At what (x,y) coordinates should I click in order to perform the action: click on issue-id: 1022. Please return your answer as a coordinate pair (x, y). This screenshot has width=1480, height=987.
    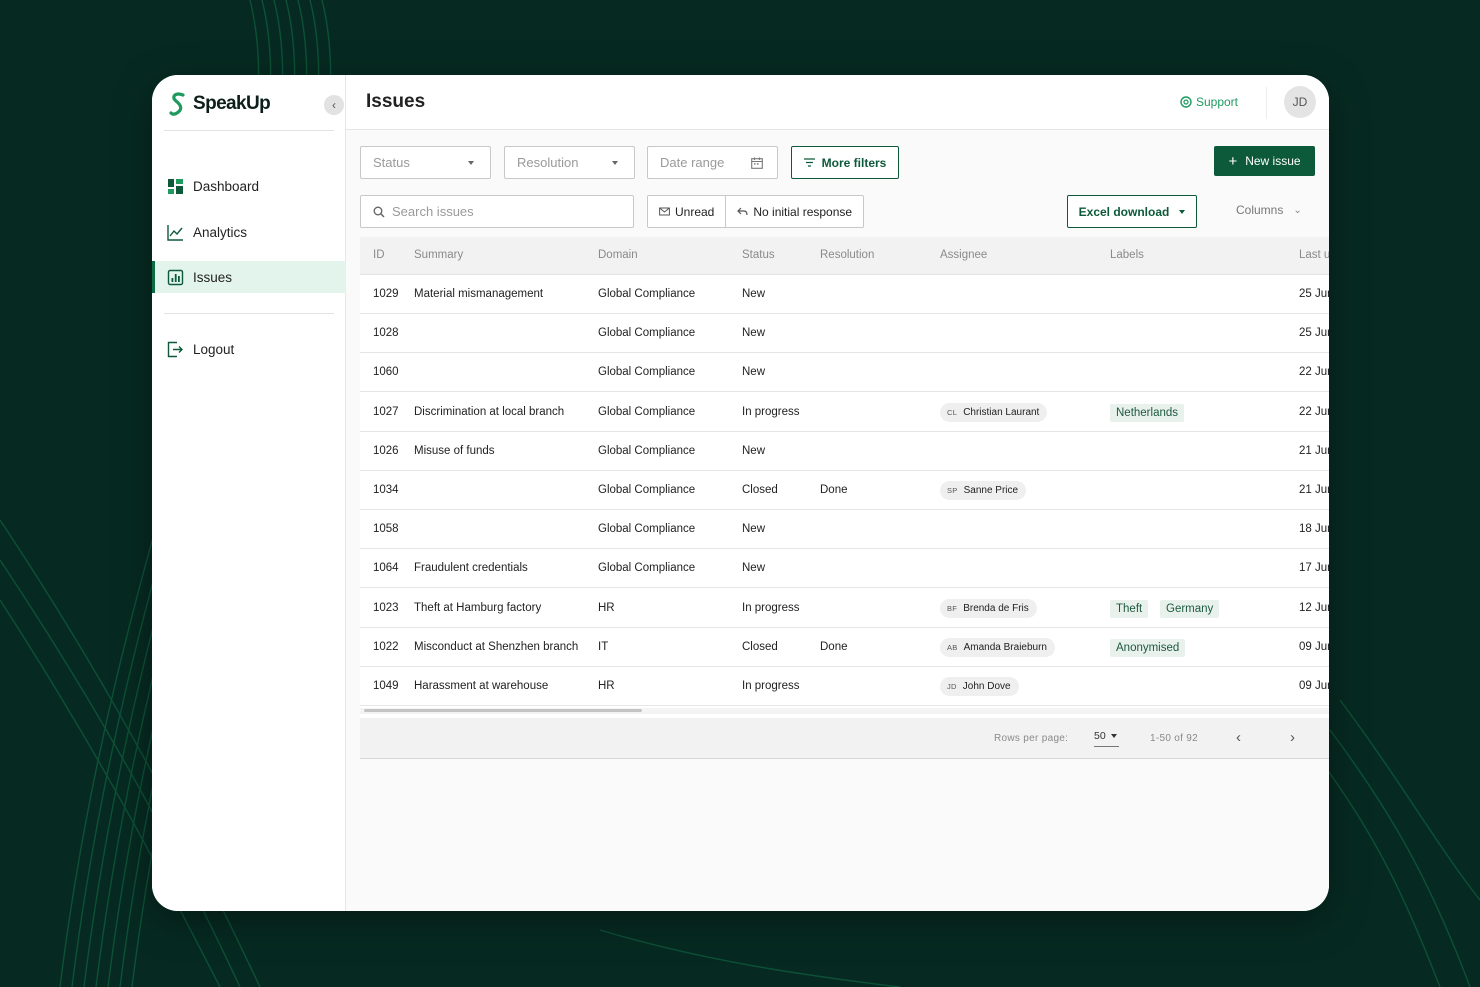
    Looking at the image, I should click on (386, 646).